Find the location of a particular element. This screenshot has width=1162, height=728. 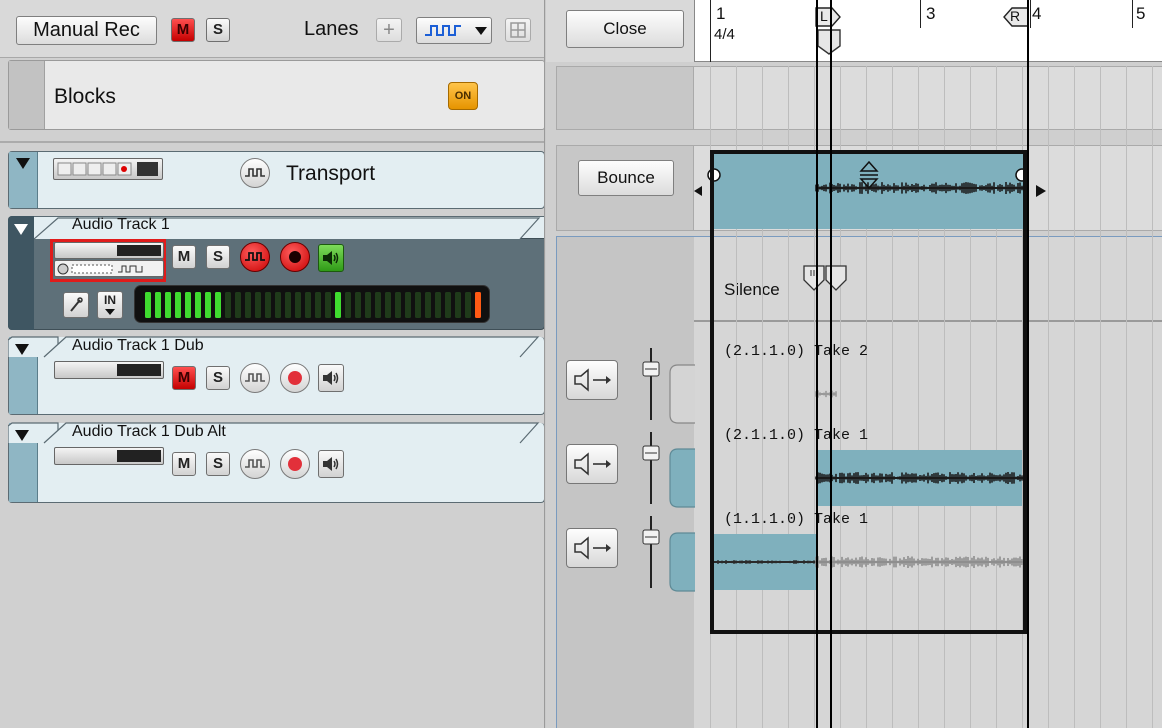

blocks-label: Blocks is located at coordinates (85, 96).